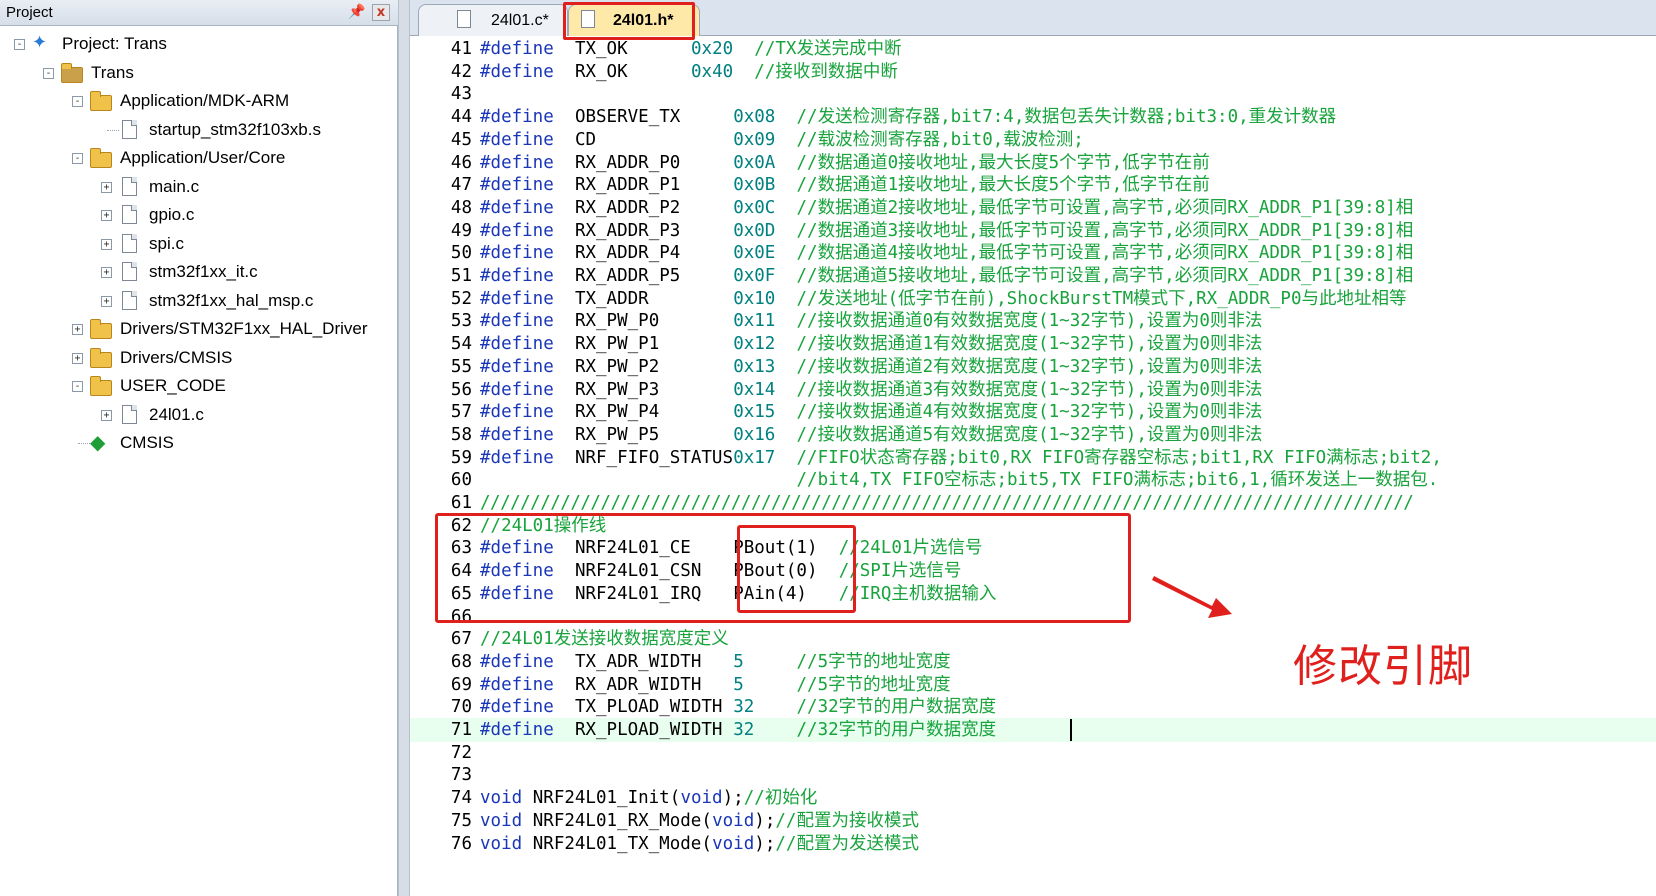  Describe the element at coordinates (738, 661) in the screenshot. I see `code-token: 5` at that location.